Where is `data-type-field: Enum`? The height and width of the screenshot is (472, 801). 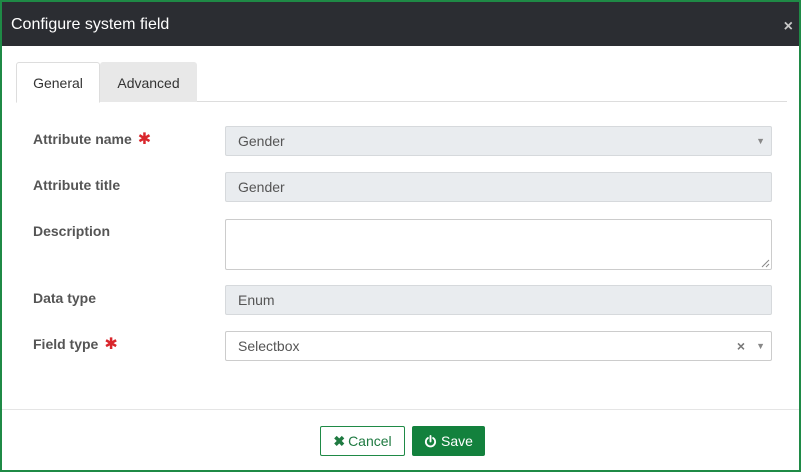
data-type-field: Enum is located at coordinates (498, 300).